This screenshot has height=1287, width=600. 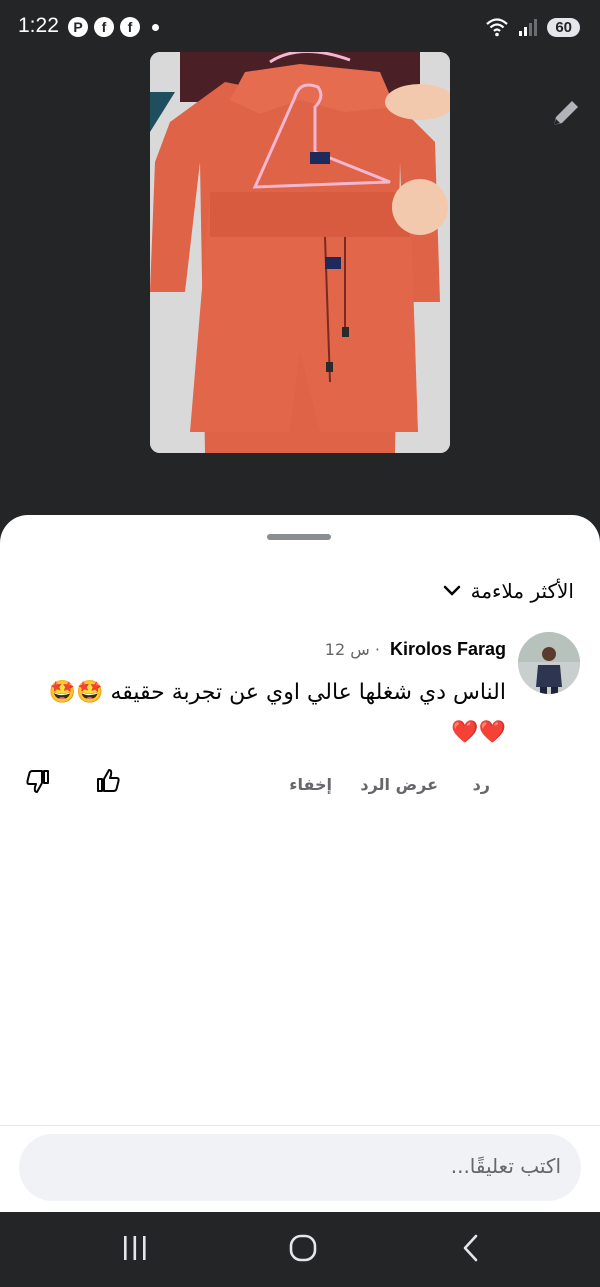 I want to click on sort-selector: الأكثر ملاءمة, so click(x=508, y=591).